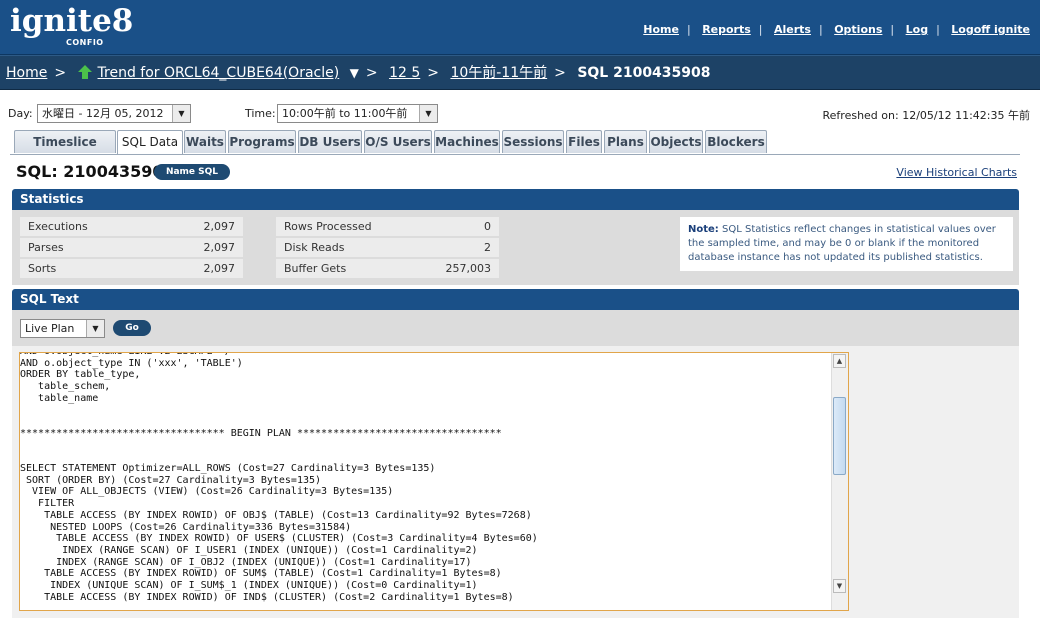 This screenshot has height=633, width=1040. I want to click on scroll-down-icon: ▼, so click(839, 586).